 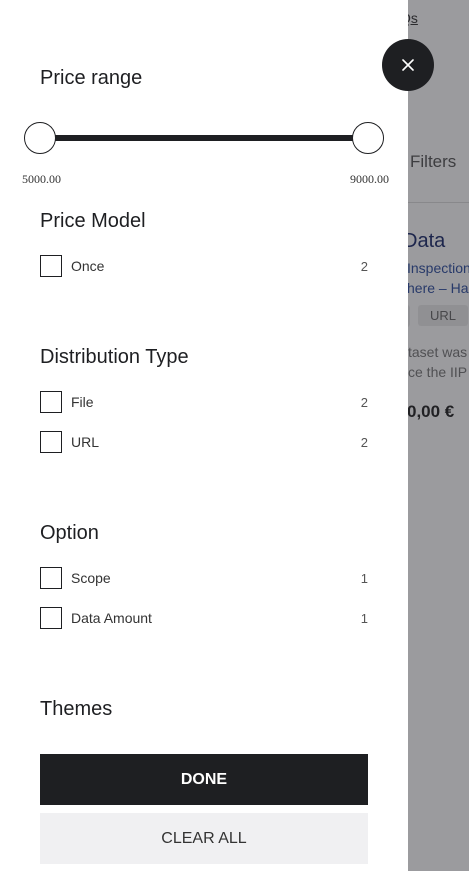 What do you see at coordinates (369, 179) in the screenshot?
I see `price-max-value: 9000.00` at bounding box center [369, 179].